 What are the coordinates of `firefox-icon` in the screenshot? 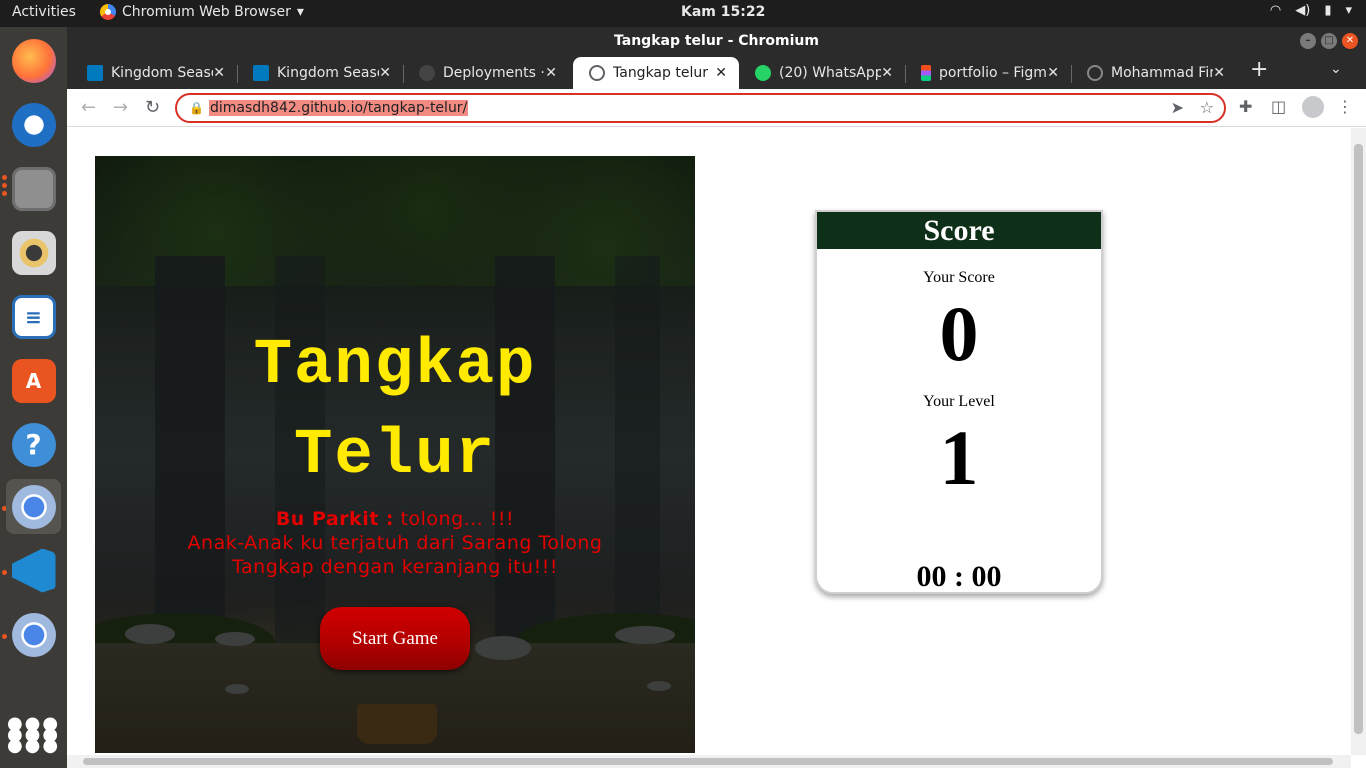 It's located at (33, 60).